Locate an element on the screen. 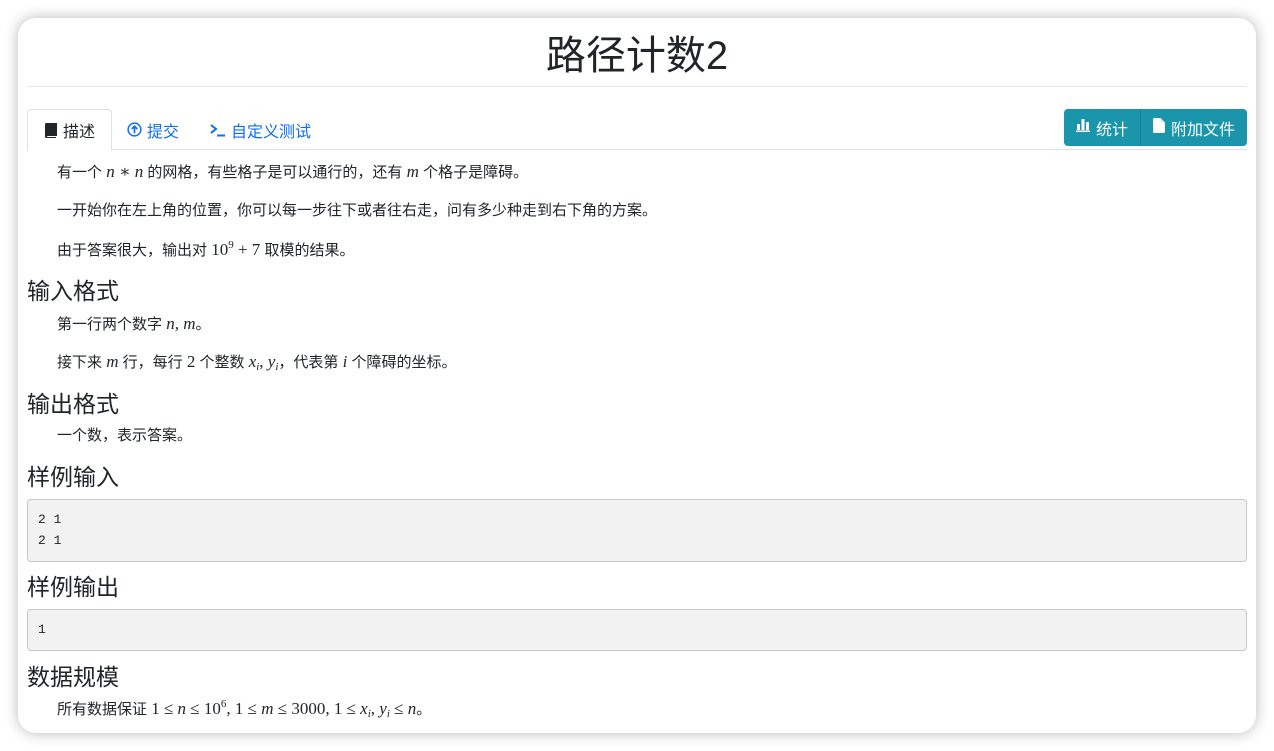  input-format-heading: 输入格式 is located at coordinates (73, 291).